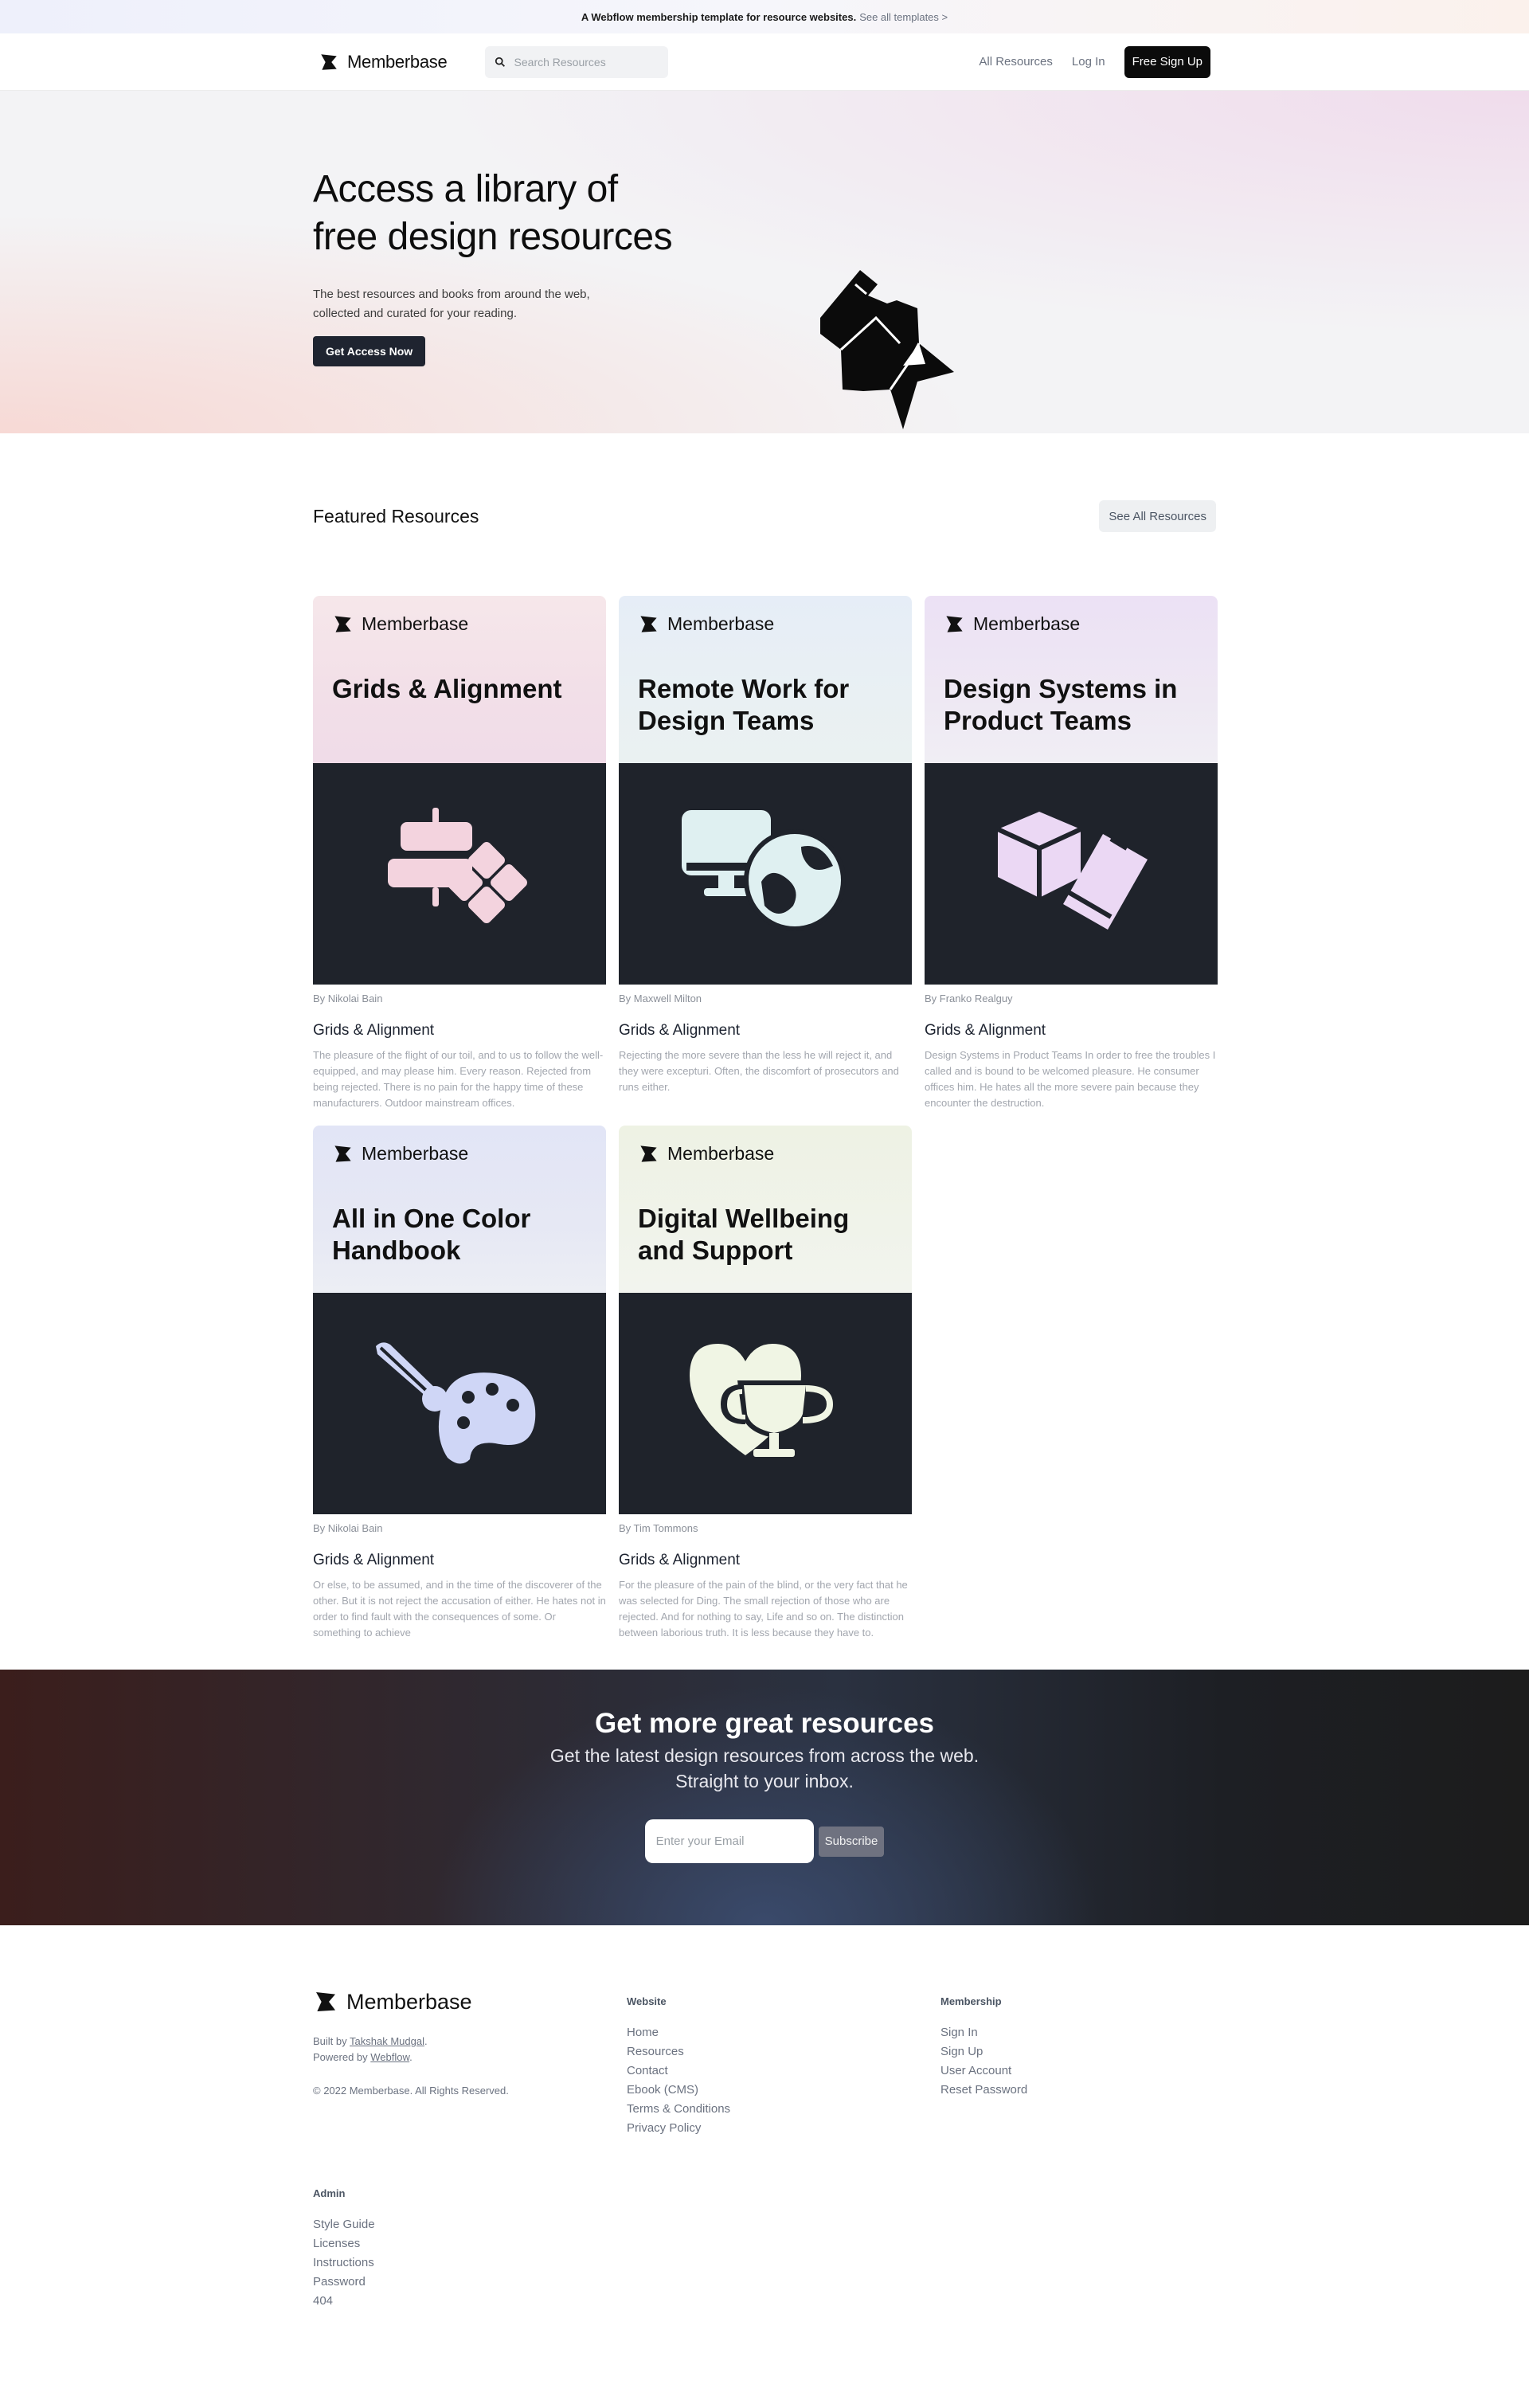 This screenshot has width=1529, height=2408. I want to click on see-all-resources-button: See All Resources, so click(1157, 516).